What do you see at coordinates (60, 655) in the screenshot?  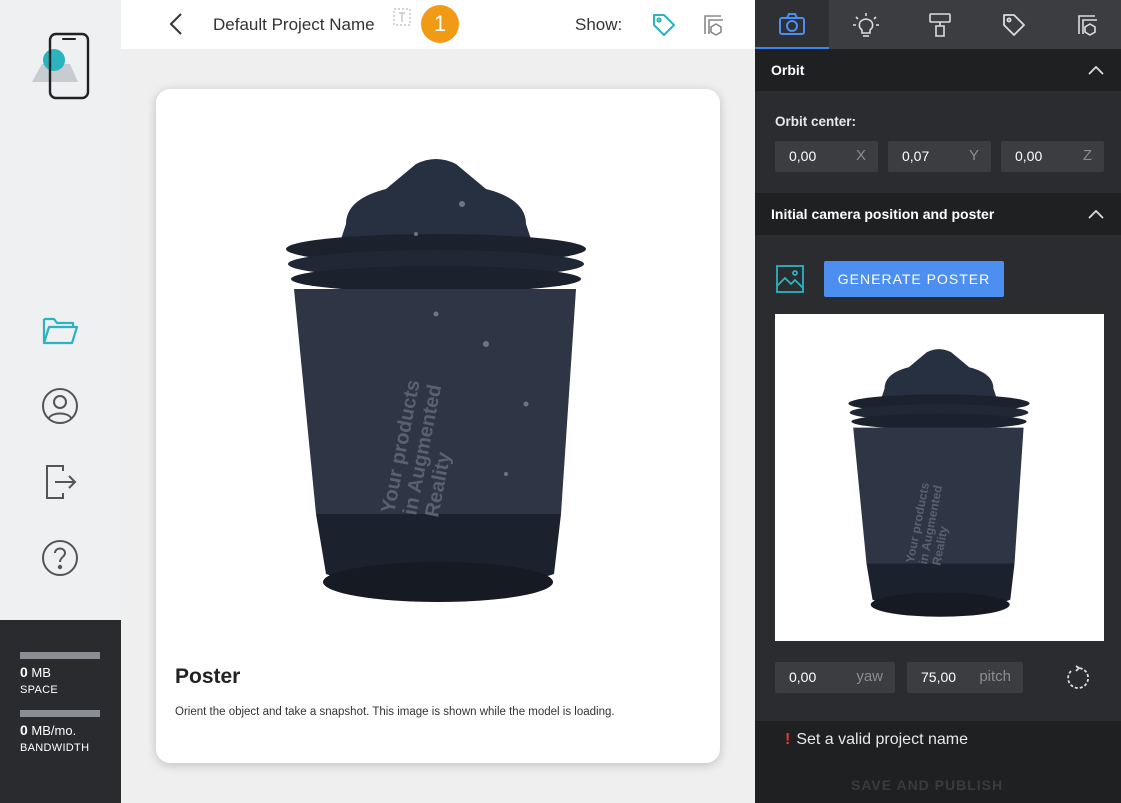 I see `space-bar` at bounding box center [60, 655].